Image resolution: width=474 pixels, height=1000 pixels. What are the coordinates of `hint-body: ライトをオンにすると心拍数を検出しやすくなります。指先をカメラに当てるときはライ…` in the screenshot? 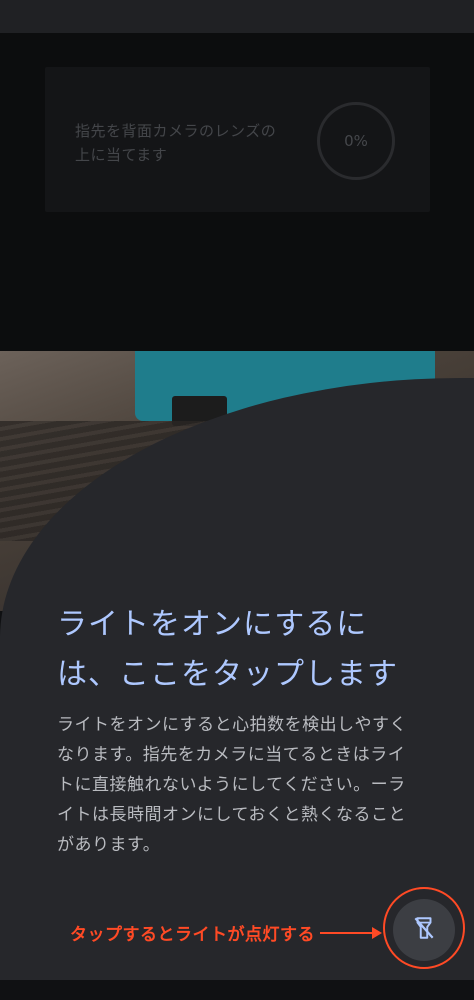 It's located at (232, 785).